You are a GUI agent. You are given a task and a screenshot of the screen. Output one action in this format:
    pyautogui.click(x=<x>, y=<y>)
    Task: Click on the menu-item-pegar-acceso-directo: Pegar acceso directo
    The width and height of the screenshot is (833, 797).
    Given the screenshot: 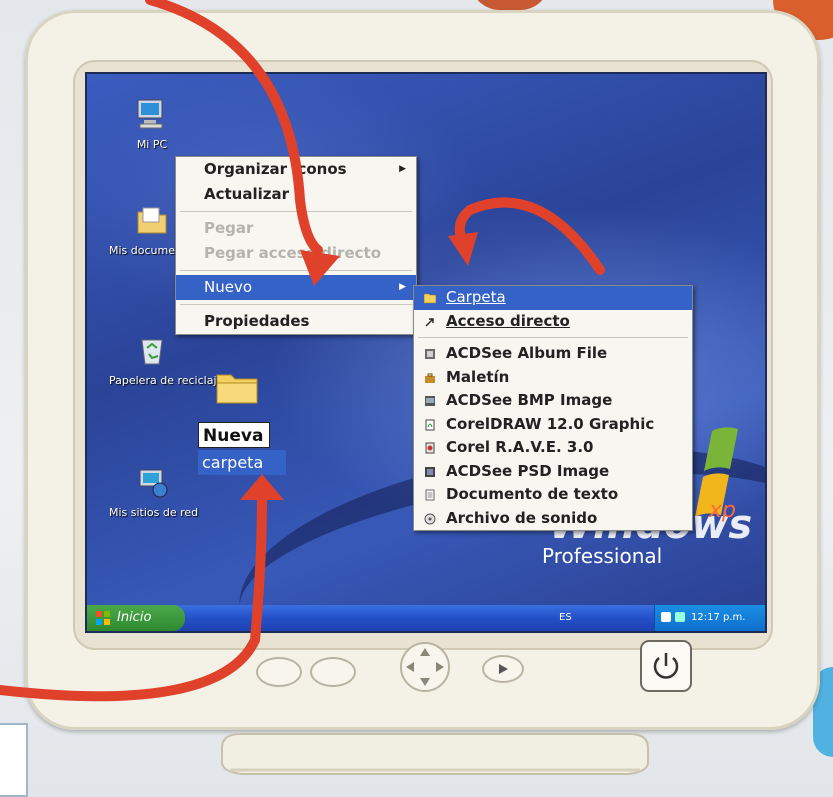 What is the action you would take?
    pyautogui.click(x=296, y=253)
    